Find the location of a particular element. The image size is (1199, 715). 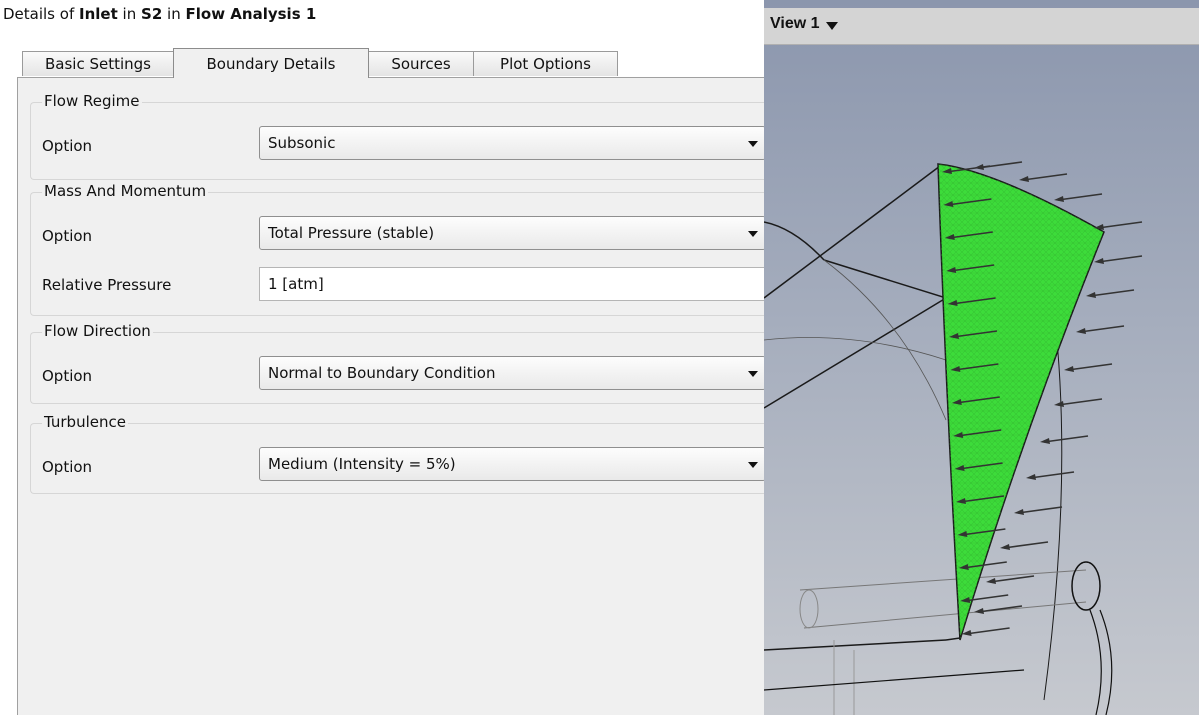

duct-edge-side is located at coordinates (885, 232).